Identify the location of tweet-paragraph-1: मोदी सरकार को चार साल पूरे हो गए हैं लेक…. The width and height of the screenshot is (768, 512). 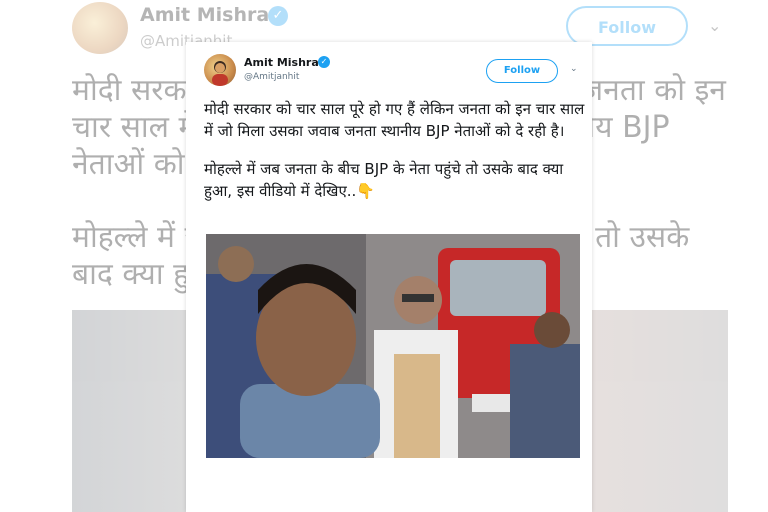
(394, 120).